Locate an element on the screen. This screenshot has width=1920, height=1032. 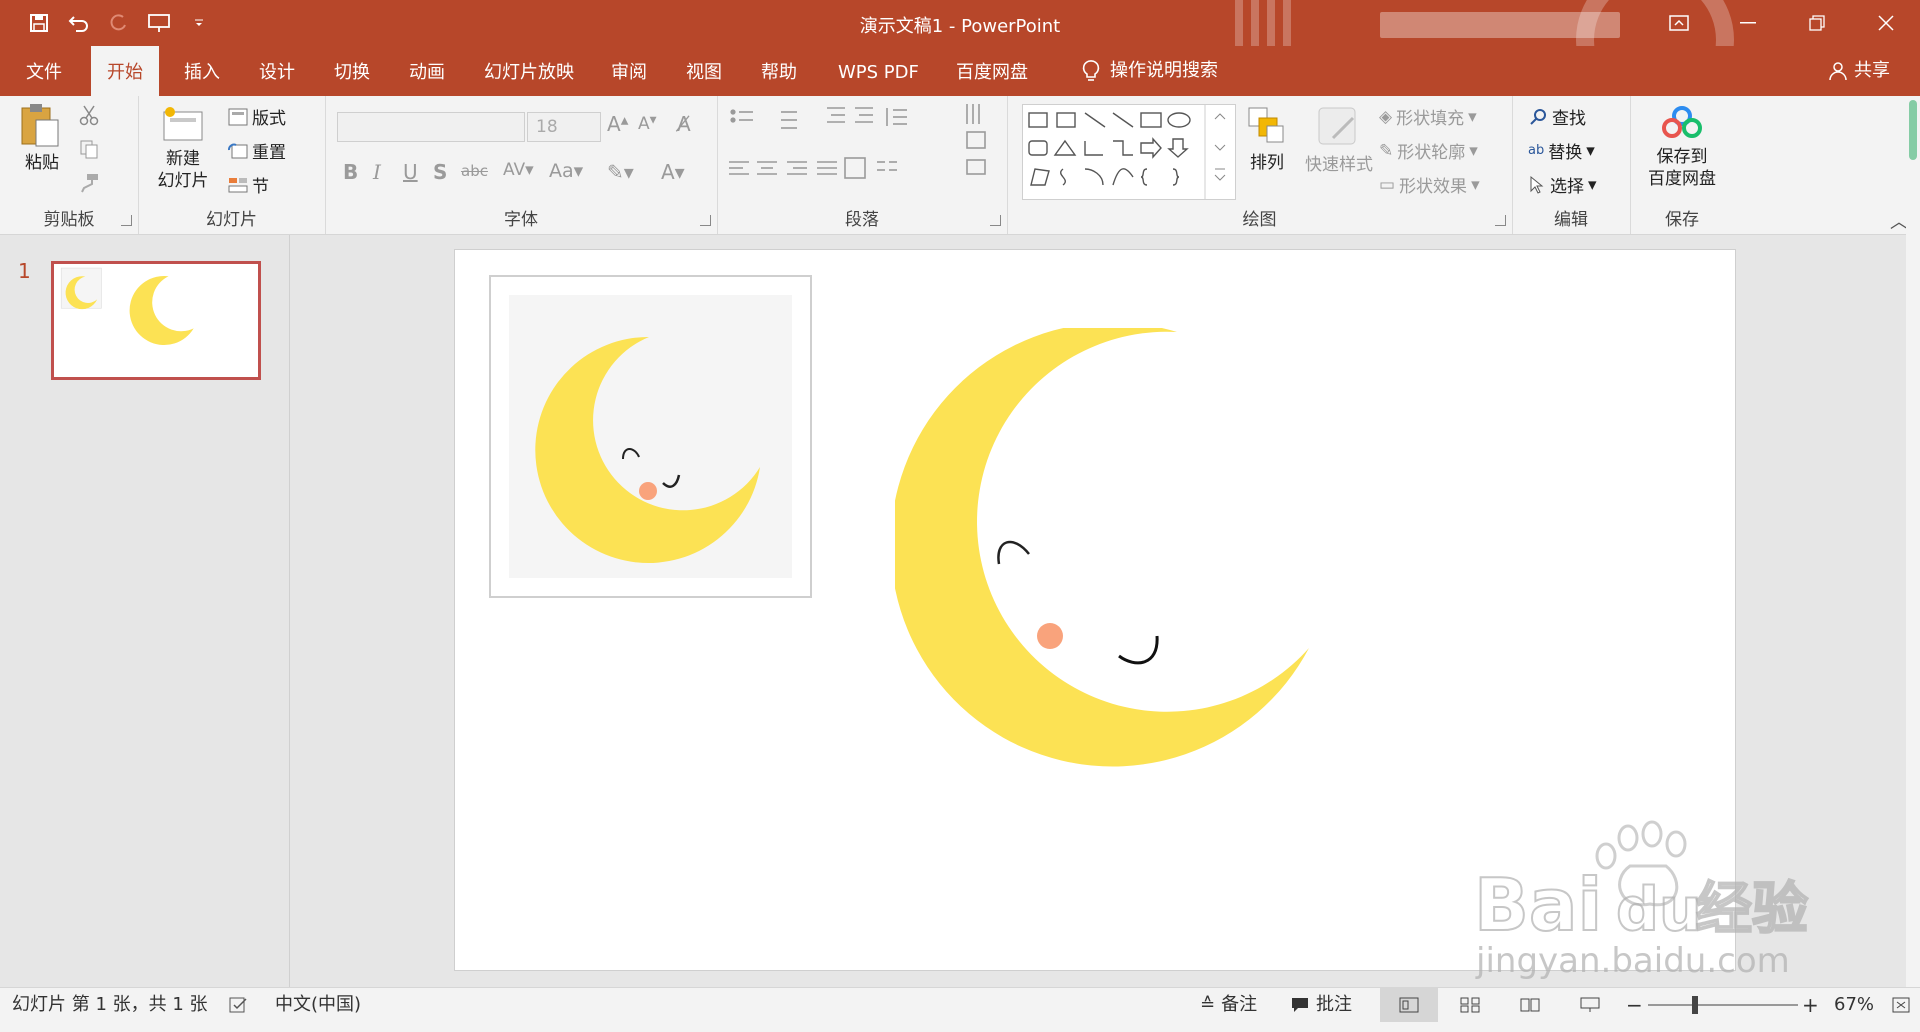
tab-file: 文件 is located at coordinates (44, 71).